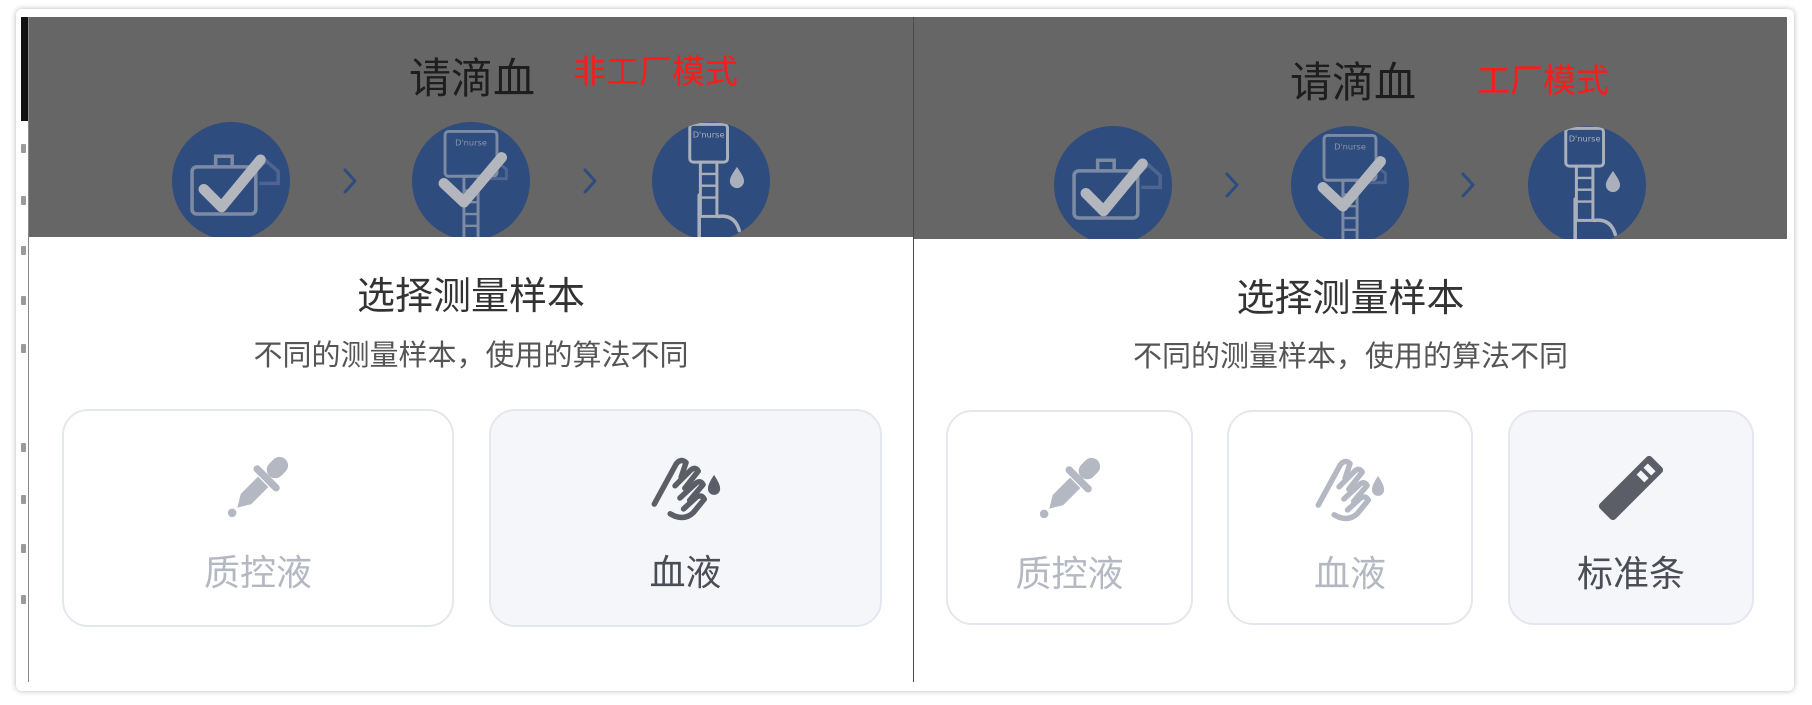 Image resolution: width=1812 pixels, height=705 pixels. I want to click on edge-strip, so click(24, 69).